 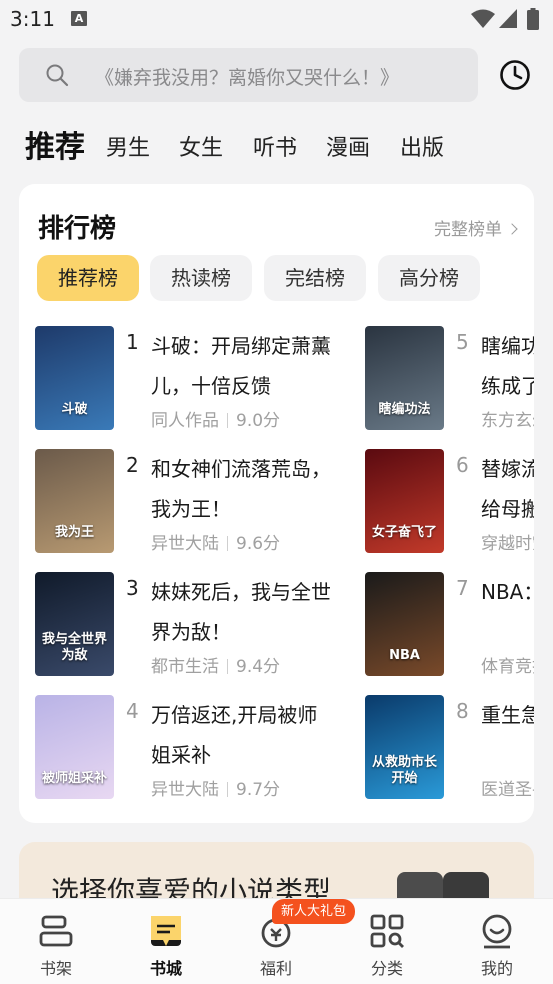 I want to click on nav-bookstore: 书城, so click(x=166, y=941).